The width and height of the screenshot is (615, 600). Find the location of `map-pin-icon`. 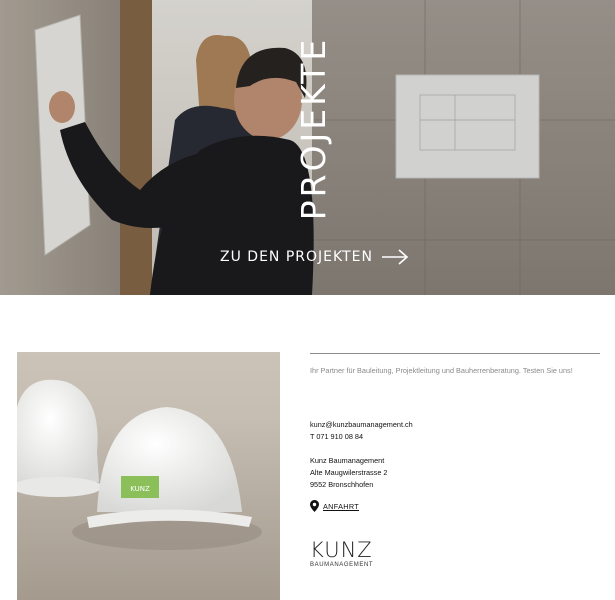

map-pin-icon is located at coordinates (314, 506).